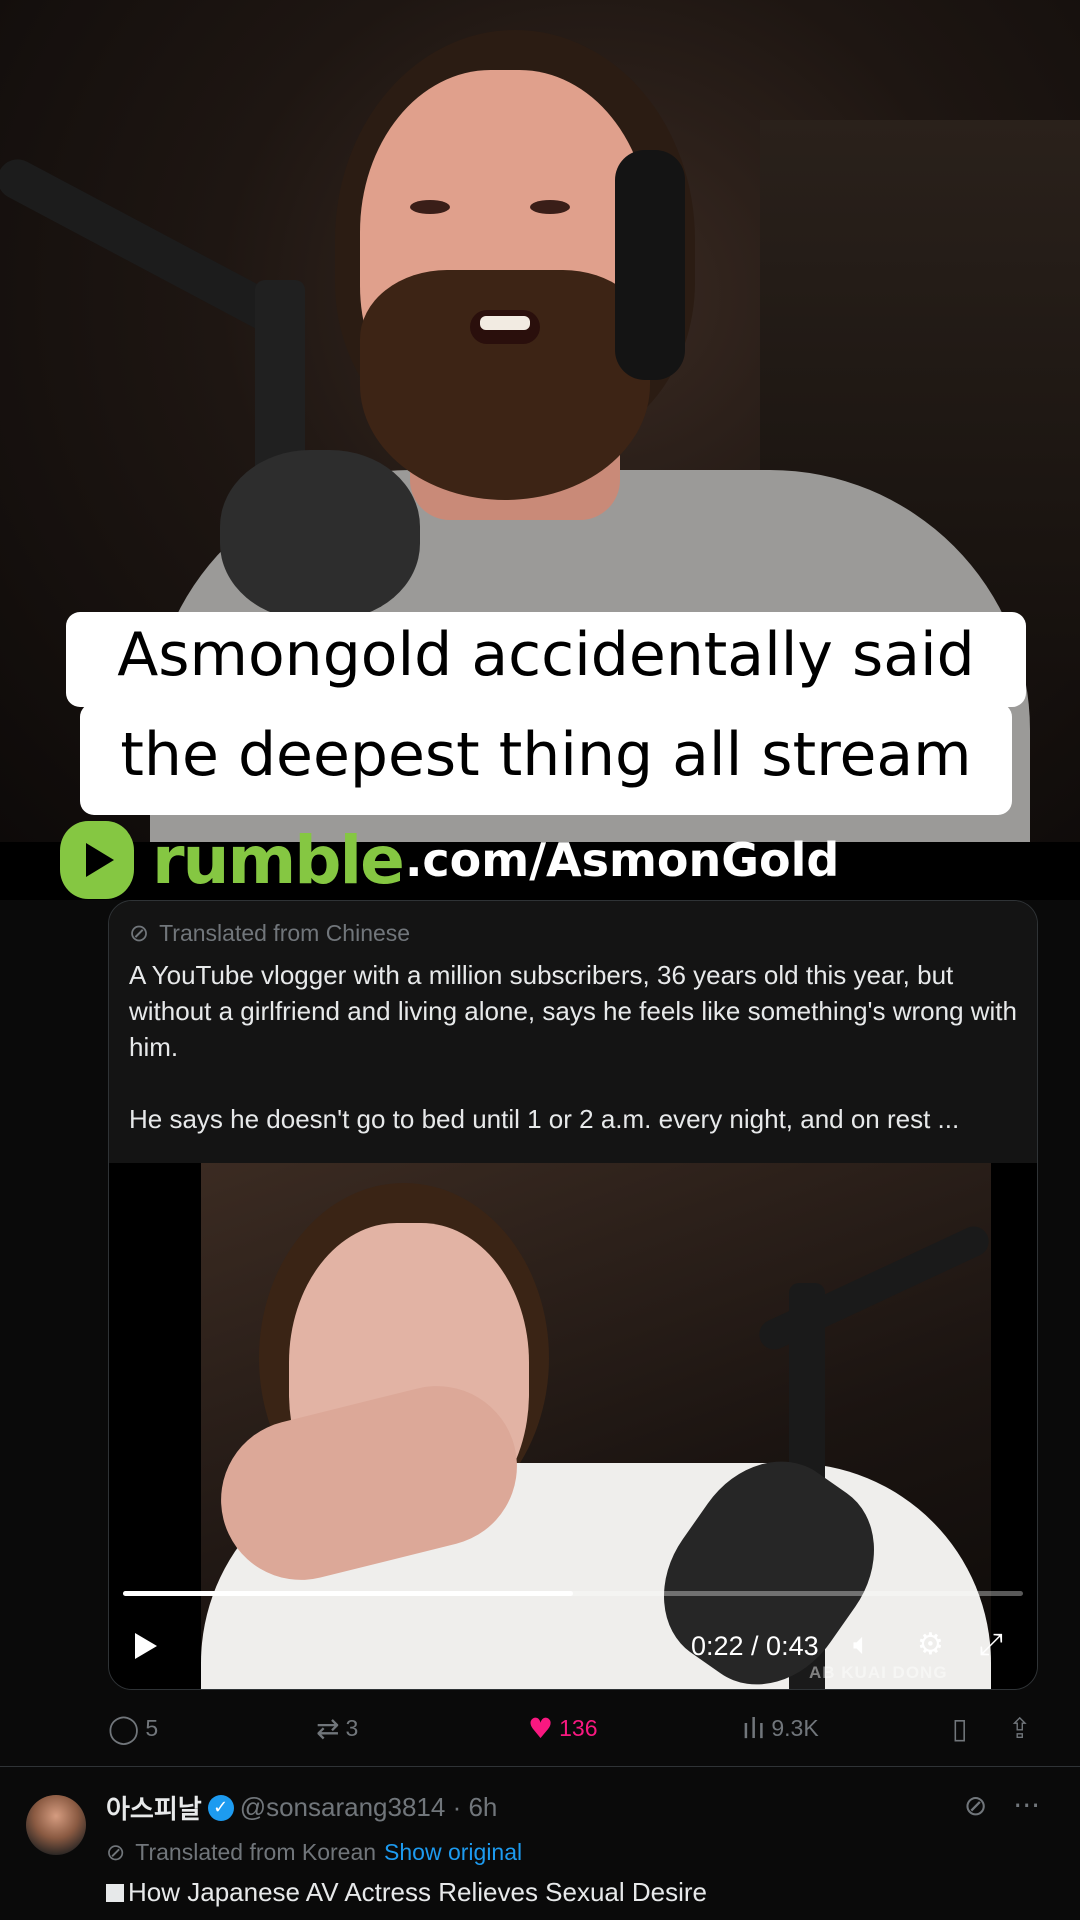 This screenshot has width=1080, height=1920. I want to click on reply-post-header: 아스피날 ✓ @sonsarang3814 · 6h, so click(301, 1807).